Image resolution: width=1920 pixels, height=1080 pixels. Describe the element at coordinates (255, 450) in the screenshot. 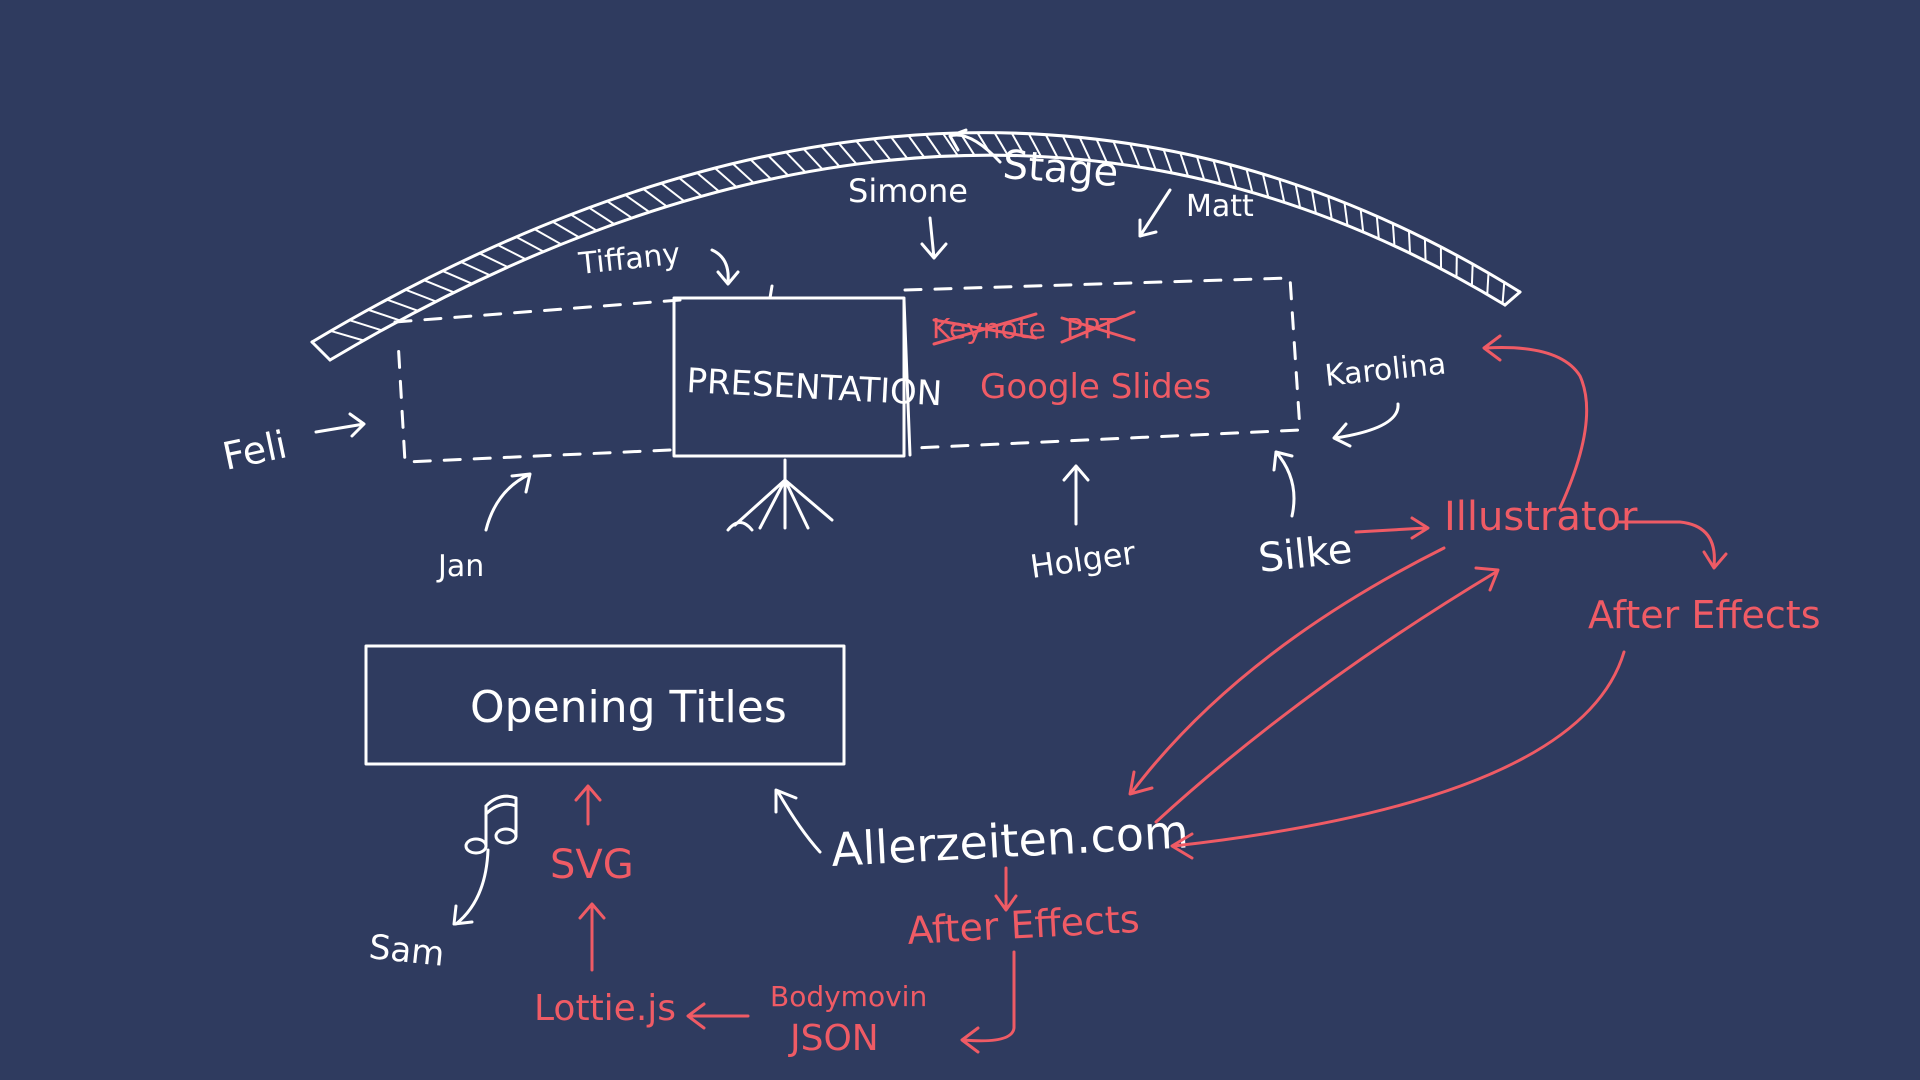

I see `person-feli: Feli` at that location.